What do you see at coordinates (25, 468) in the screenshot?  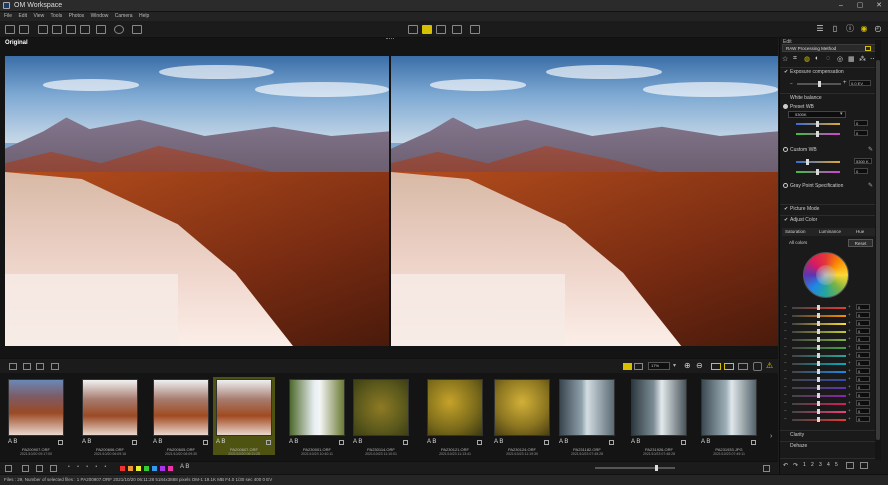 I see `move-icon` at bounding box center [25, 468].